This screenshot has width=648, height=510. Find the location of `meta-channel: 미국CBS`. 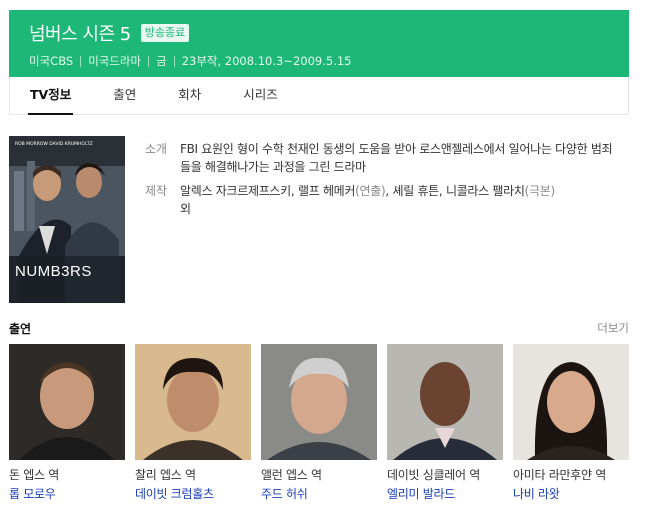

meta-channel: 미국CBS is located at coordinates (51, 61).